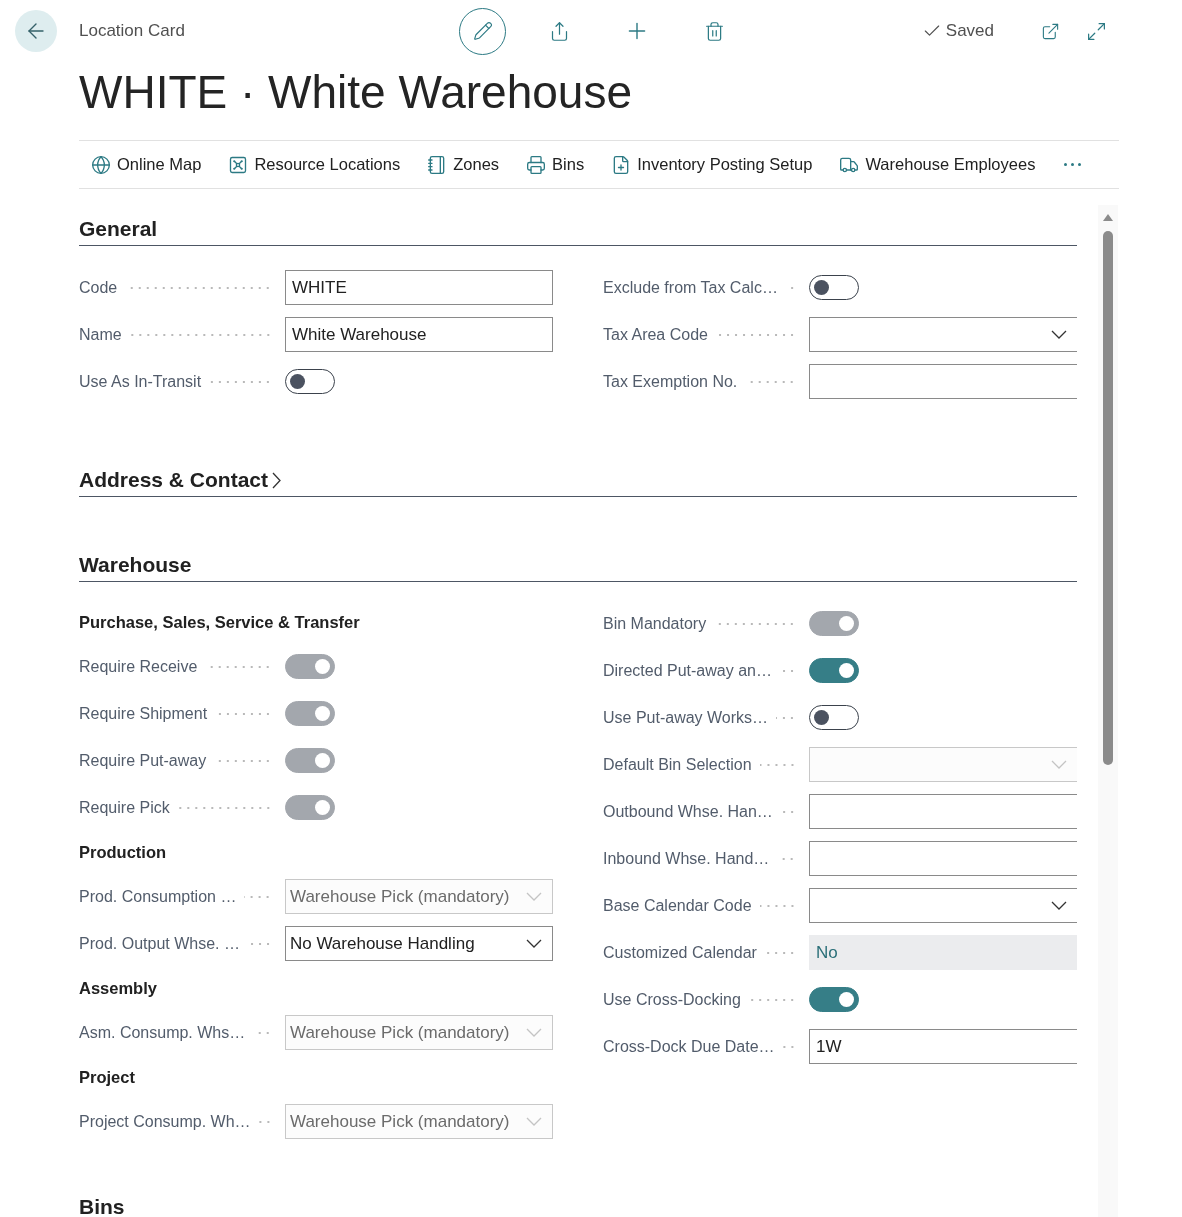 The width and height of the screenshot is (1182, 1217). What do you see at coordinates (937, 164) in the screenshot?
I see `action-button: Warehouse Employees` at bounding box center [937, 164].